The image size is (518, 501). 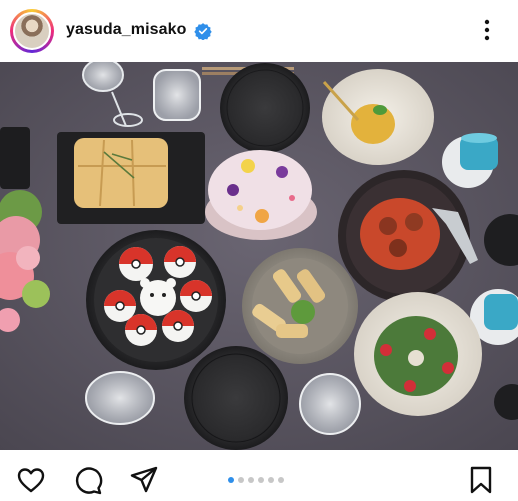 What do you see at coordinates (88, 480) in the screenshot?
I see `comment-icon` at bounding box center [88, 480].